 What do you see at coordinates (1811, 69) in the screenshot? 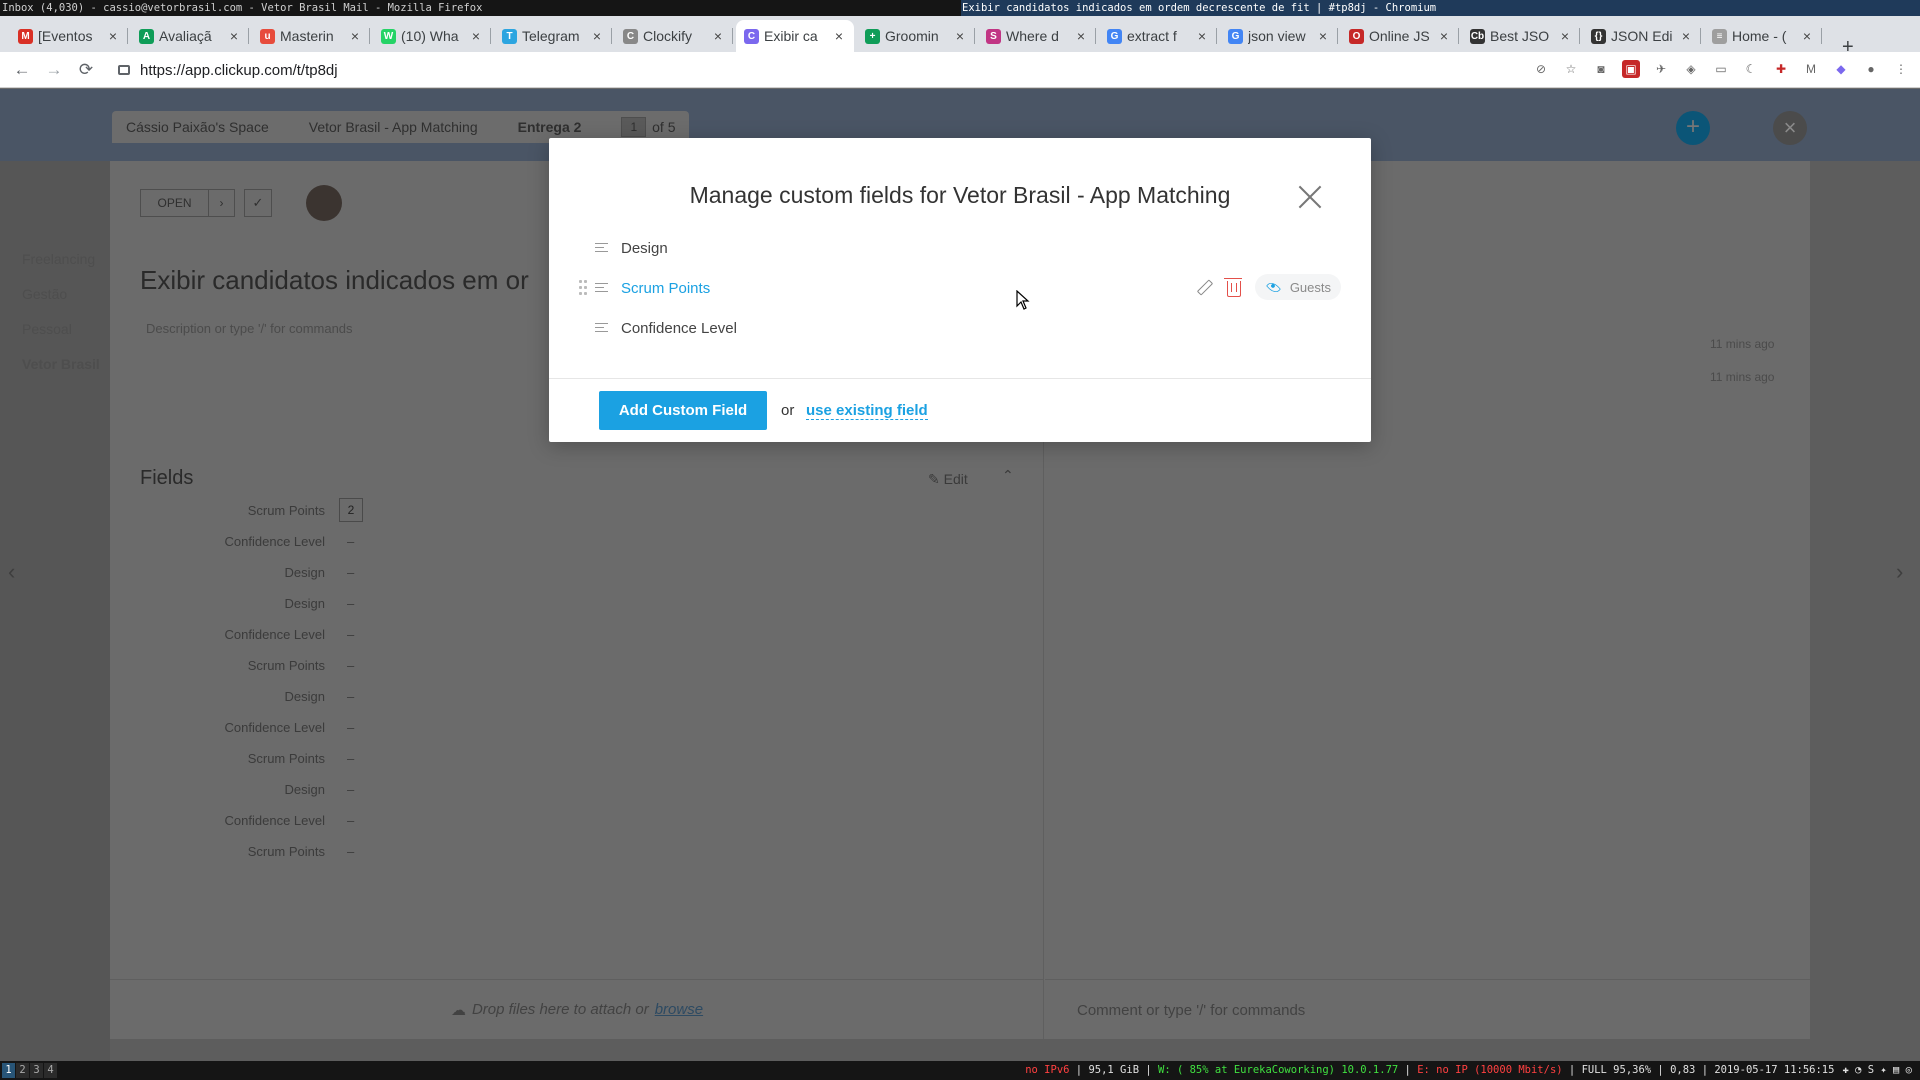
I see `extension-m-icon: M` at bounding box center [1811, 69].